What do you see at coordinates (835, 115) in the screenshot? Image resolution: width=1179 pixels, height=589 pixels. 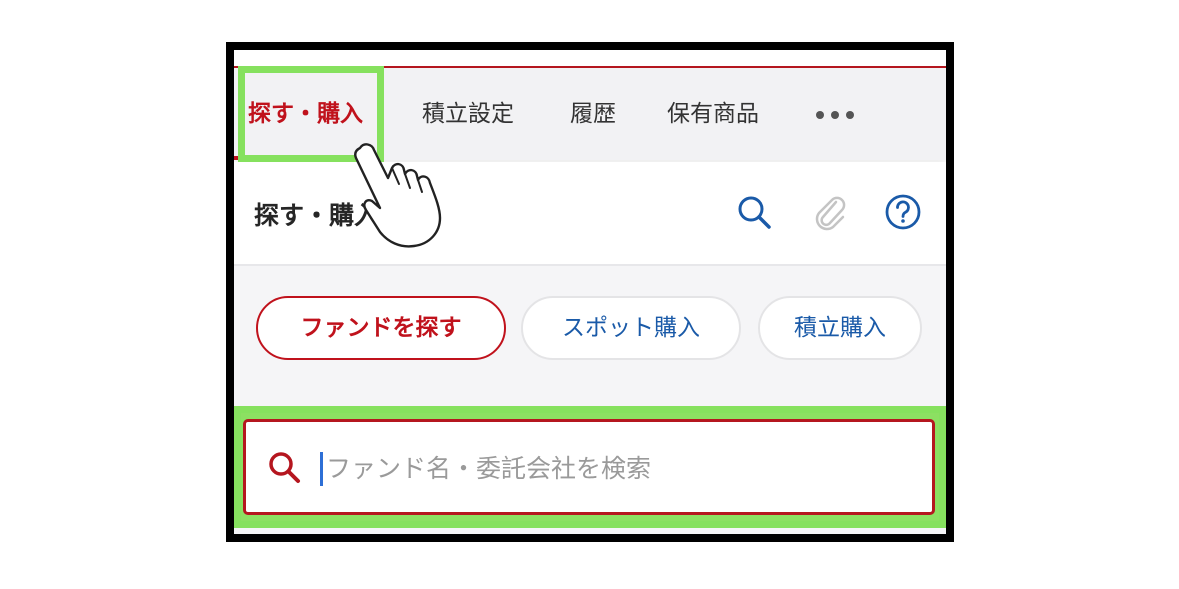 I see `more-horizontal-icon` at bounding box center [835, 115].